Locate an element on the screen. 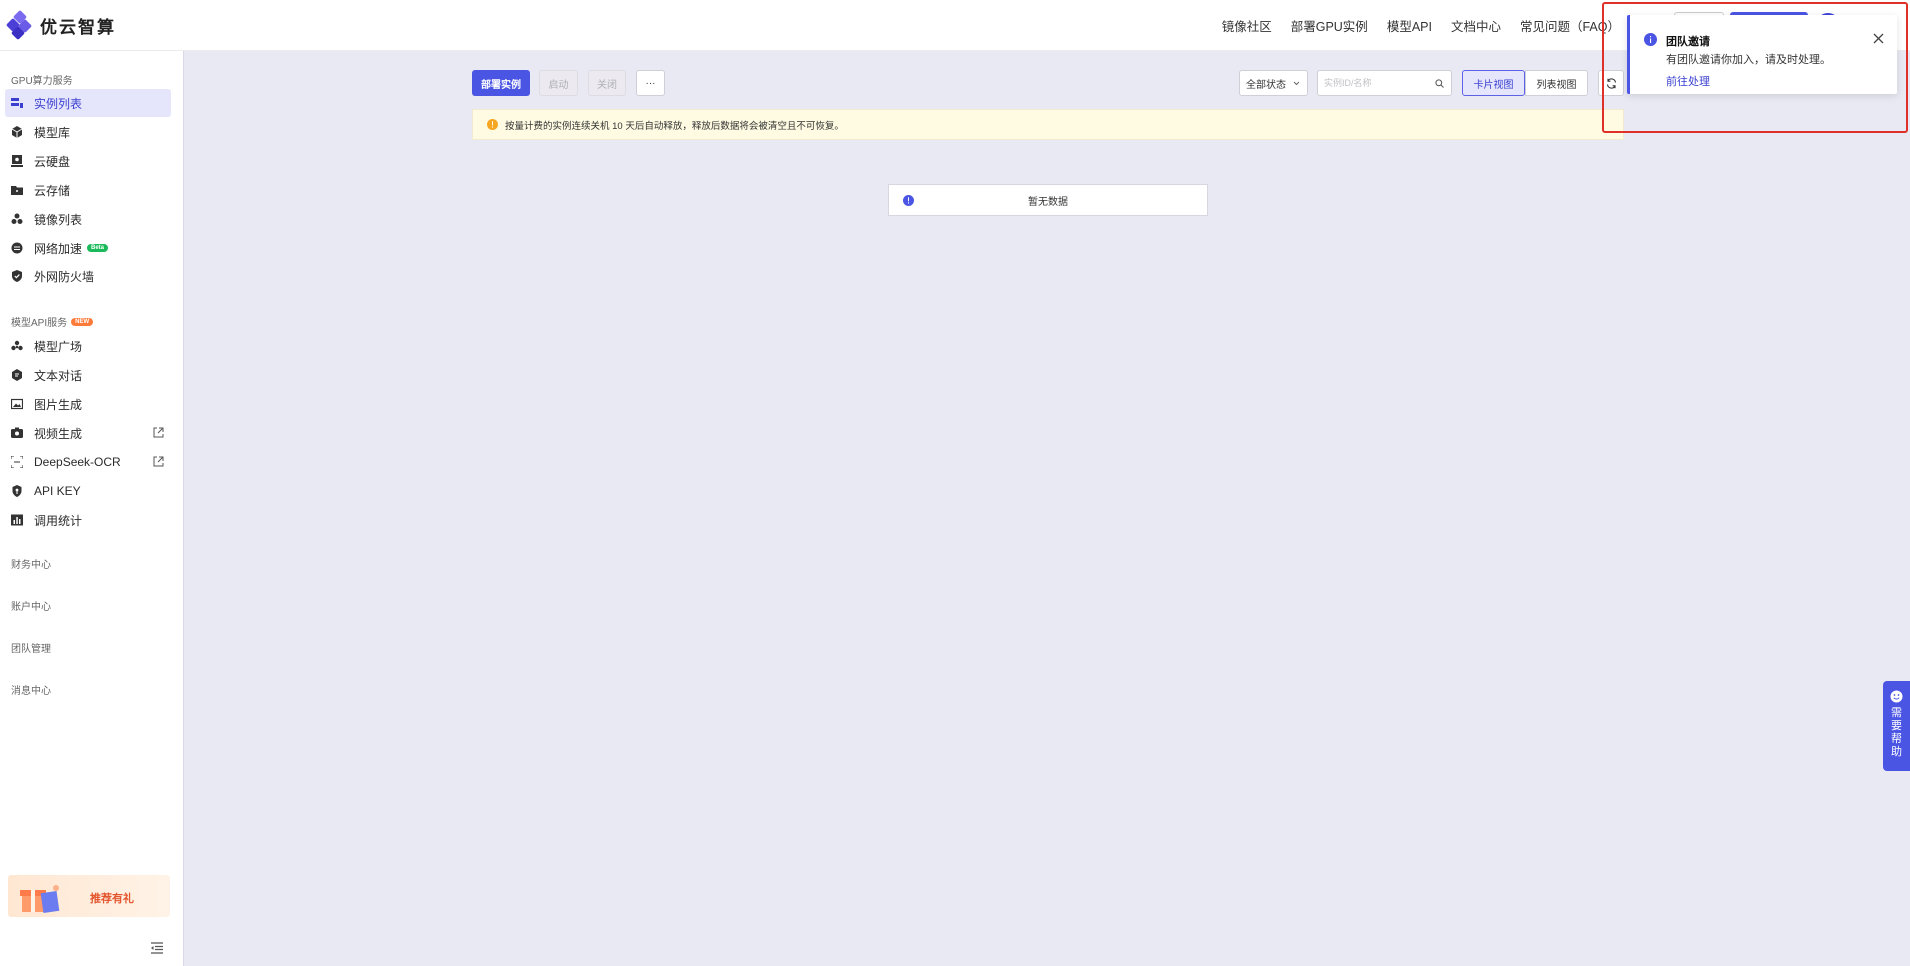  app-name: 优云智算 is located at coordinates (78, 27).